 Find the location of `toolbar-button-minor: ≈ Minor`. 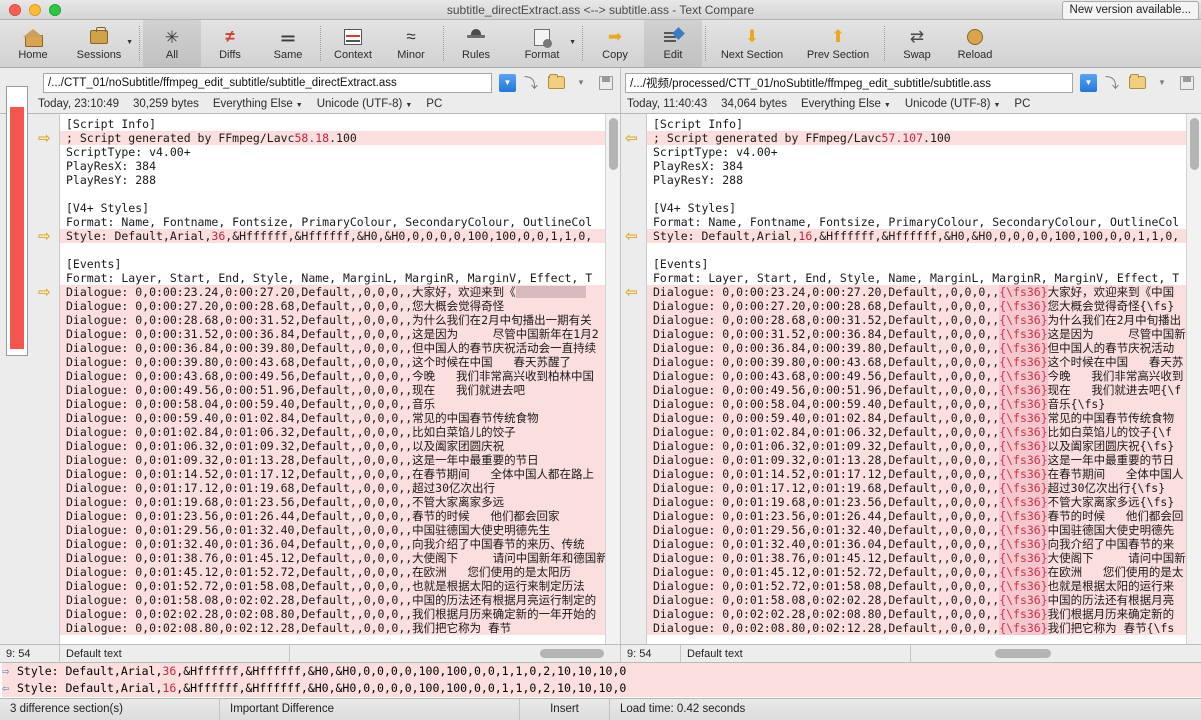

toolbar-button-minor: ≈ Minor is located at coordinates (411, 43).